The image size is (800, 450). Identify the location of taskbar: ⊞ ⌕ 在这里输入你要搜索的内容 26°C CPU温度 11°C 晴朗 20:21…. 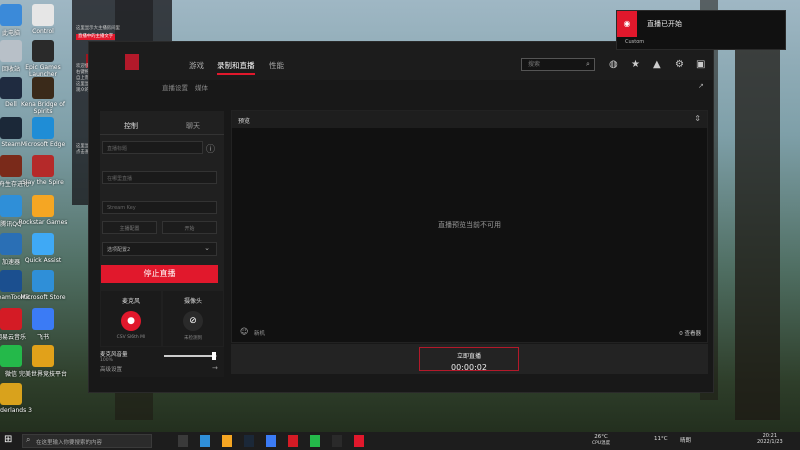
(400, 441).